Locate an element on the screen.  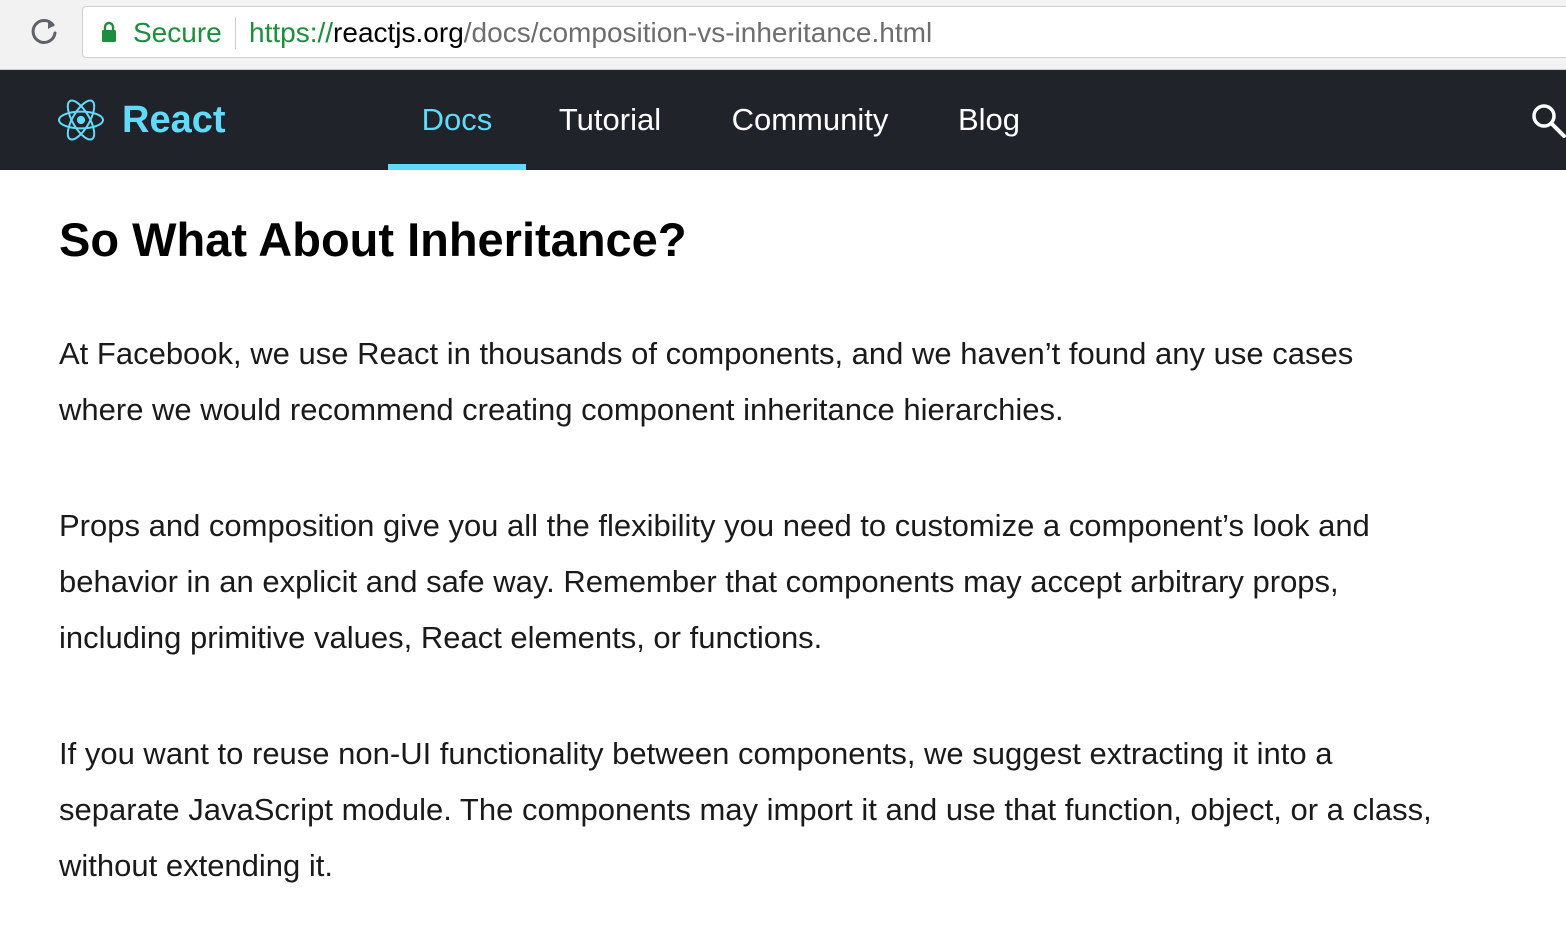
section-heading: So What About Inheritance? is located at coordinates (373, 239).